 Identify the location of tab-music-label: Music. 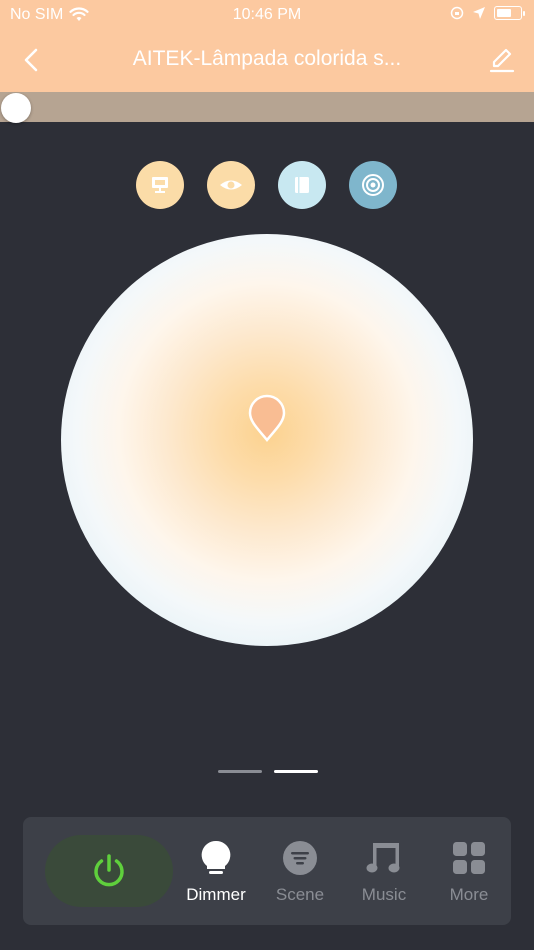
(384, 894).